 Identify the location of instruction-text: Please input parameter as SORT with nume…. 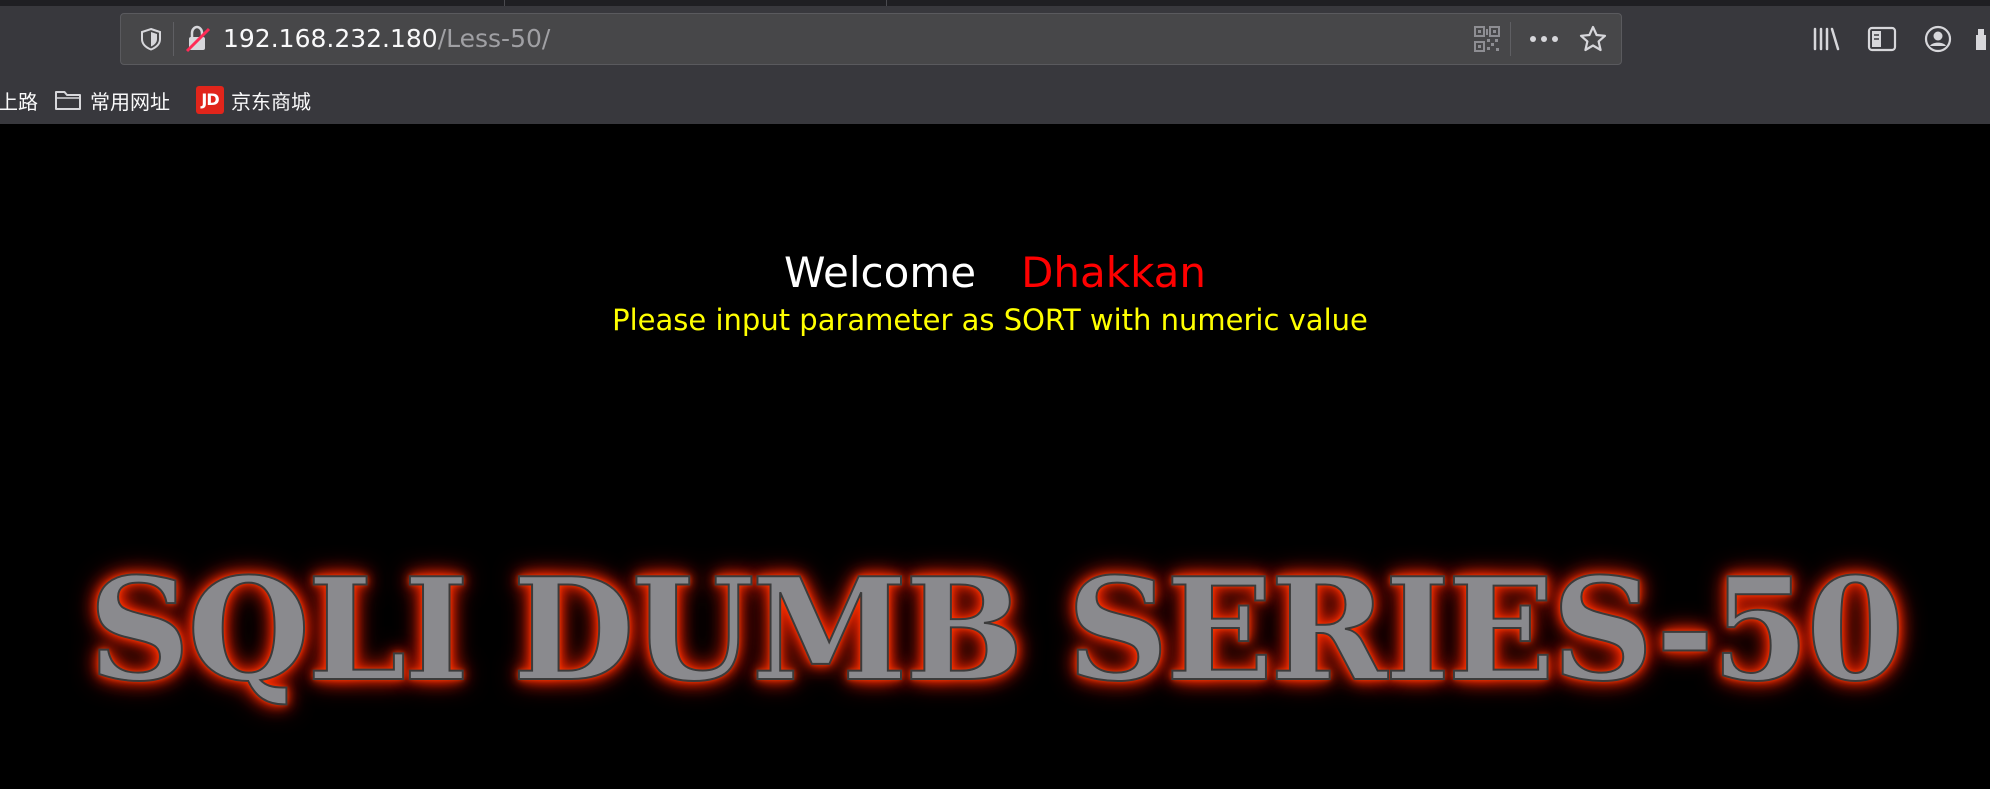
(990, 320).